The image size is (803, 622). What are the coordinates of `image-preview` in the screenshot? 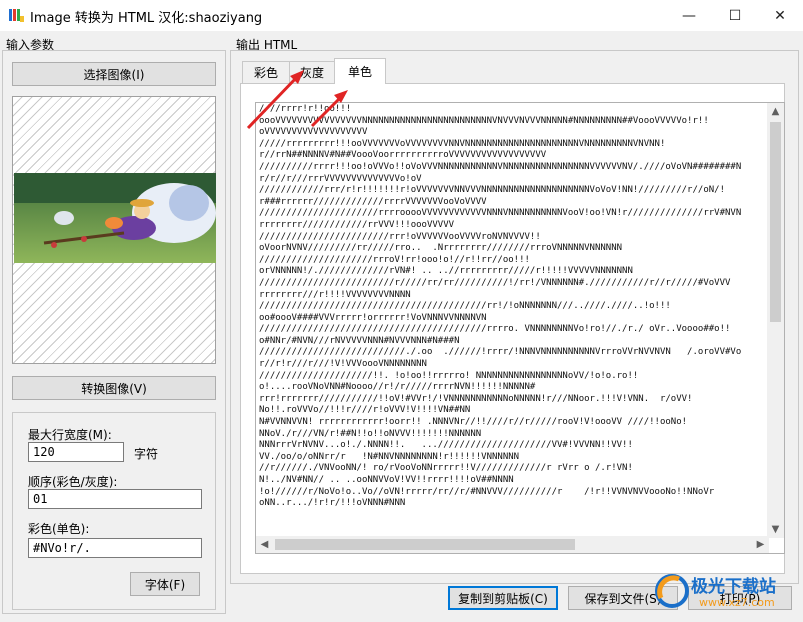 It's located at (114, 230).